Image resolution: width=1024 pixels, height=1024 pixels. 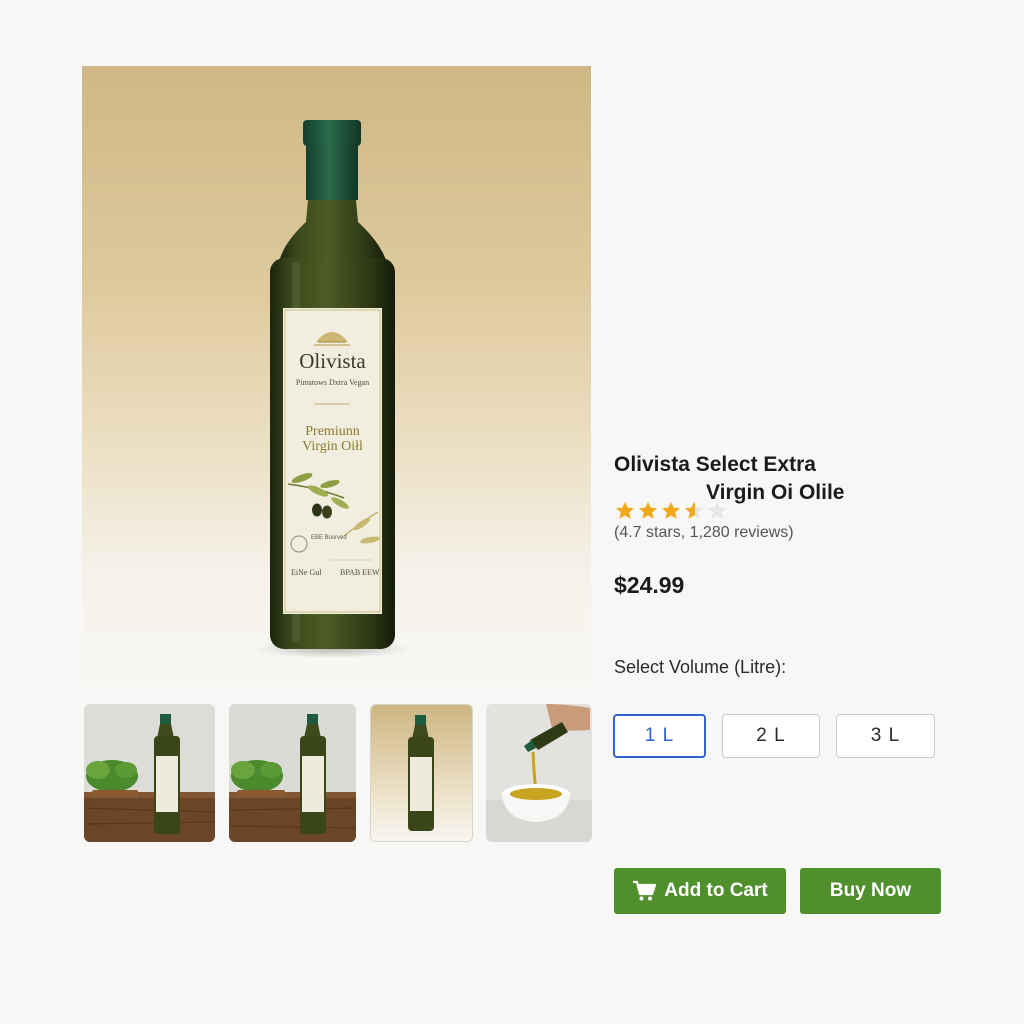 What do you see at coordinates (332, 431) in the screenshot?
I see `label-line1: Premiunn` at bounding box center [332, 431].